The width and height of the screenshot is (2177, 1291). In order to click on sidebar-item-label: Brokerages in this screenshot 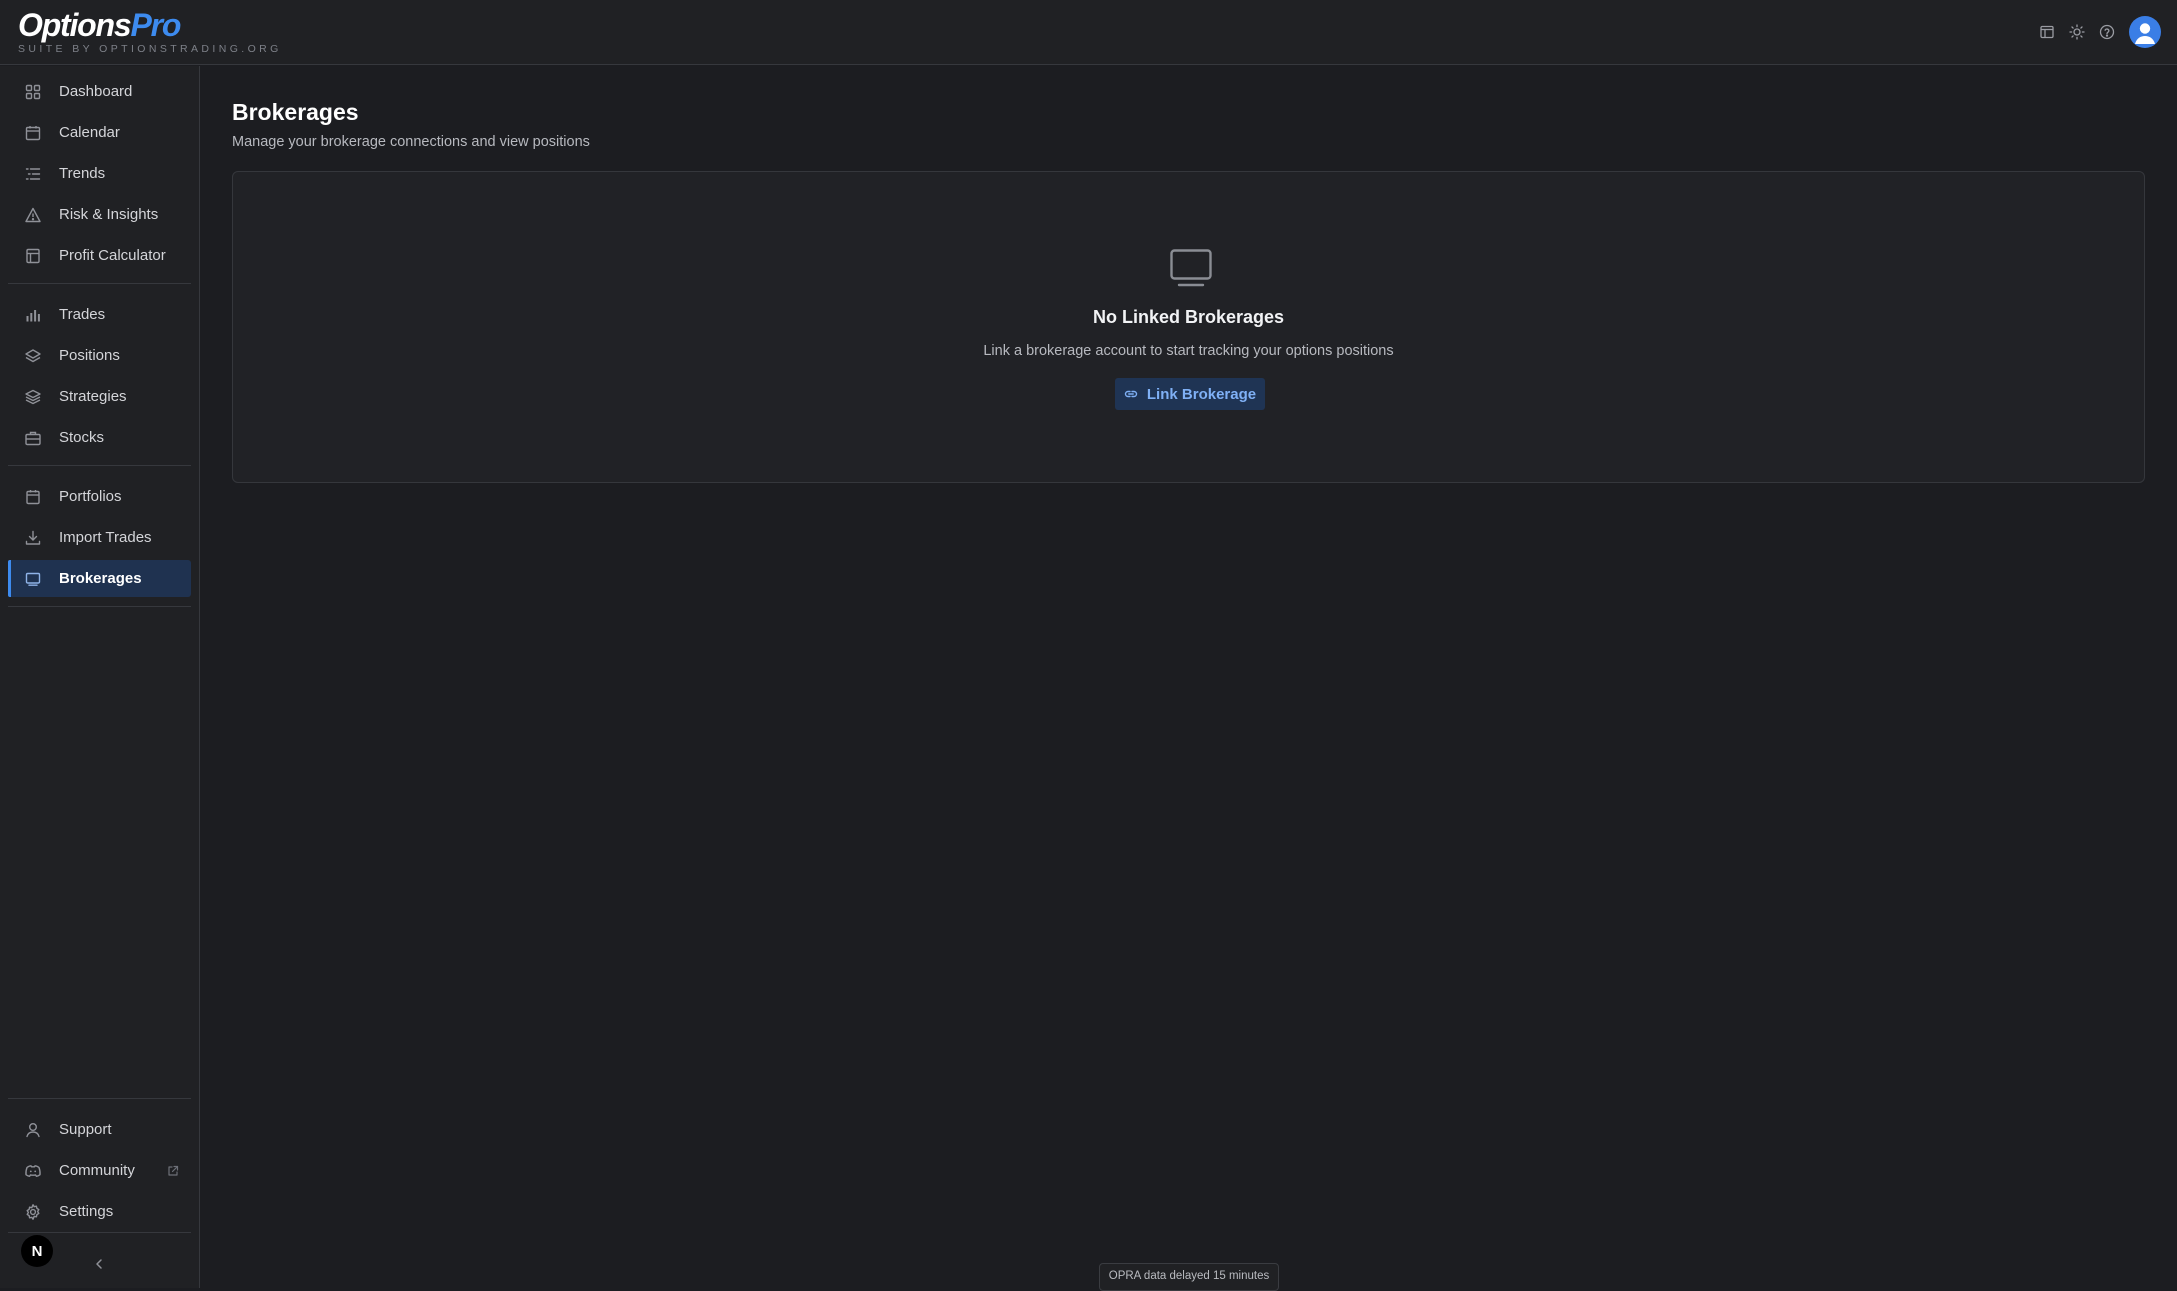, I will do `click(100, 578)`.